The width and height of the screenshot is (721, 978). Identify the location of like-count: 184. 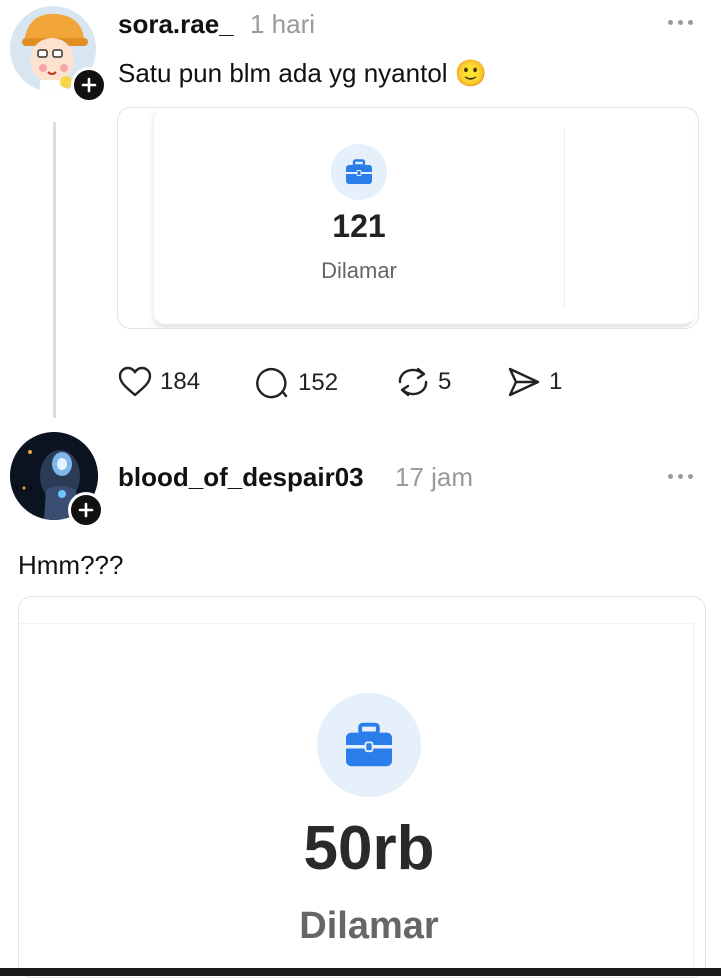
(180, 381).